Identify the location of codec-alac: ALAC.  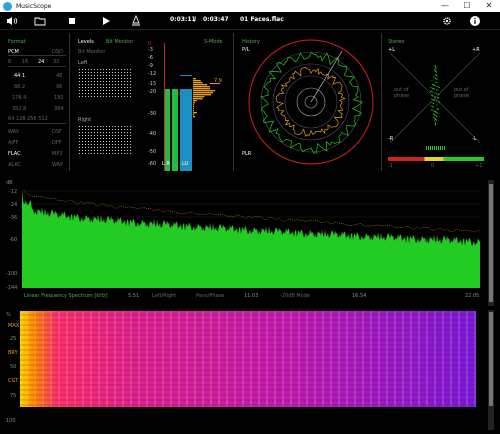
(15, 165).